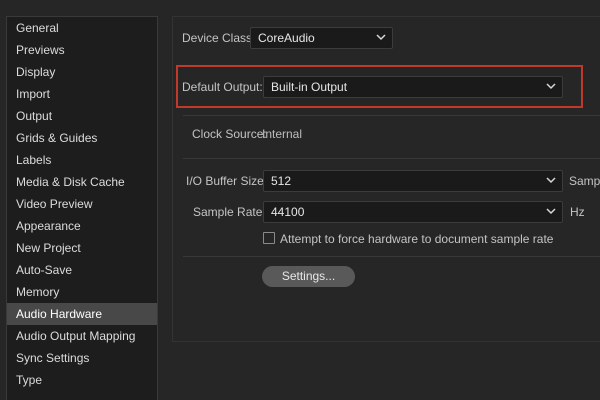 Image resolution: width=600 pixels, height=400 pixels. Describe the element at coordinates (82, 248) in the screenshot. I see `sidebar-item-new-project: New Project` at that location.